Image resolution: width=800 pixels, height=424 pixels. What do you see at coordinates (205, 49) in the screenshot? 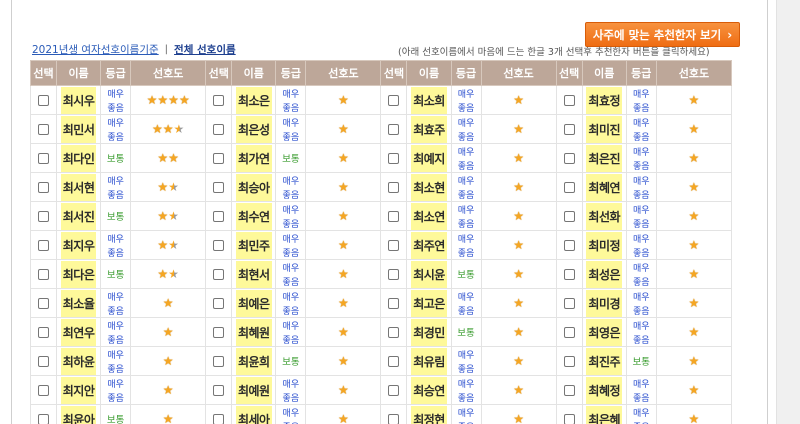
I see `filter-all-link: 전체 선호이름` at bounding box center [205, 49].